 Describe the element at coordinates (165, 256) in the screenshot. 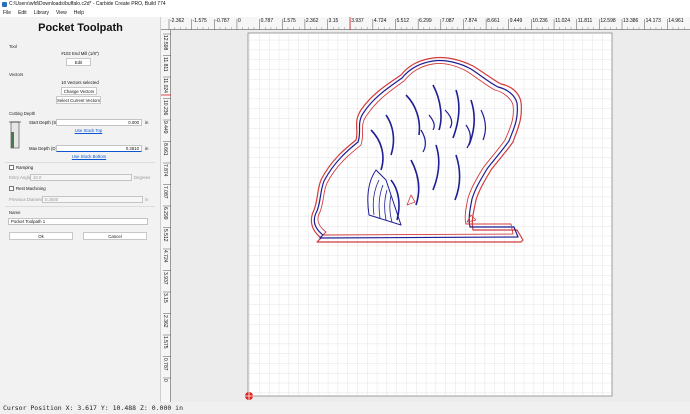

I see `ruler-y-label: 4.724` at that location.